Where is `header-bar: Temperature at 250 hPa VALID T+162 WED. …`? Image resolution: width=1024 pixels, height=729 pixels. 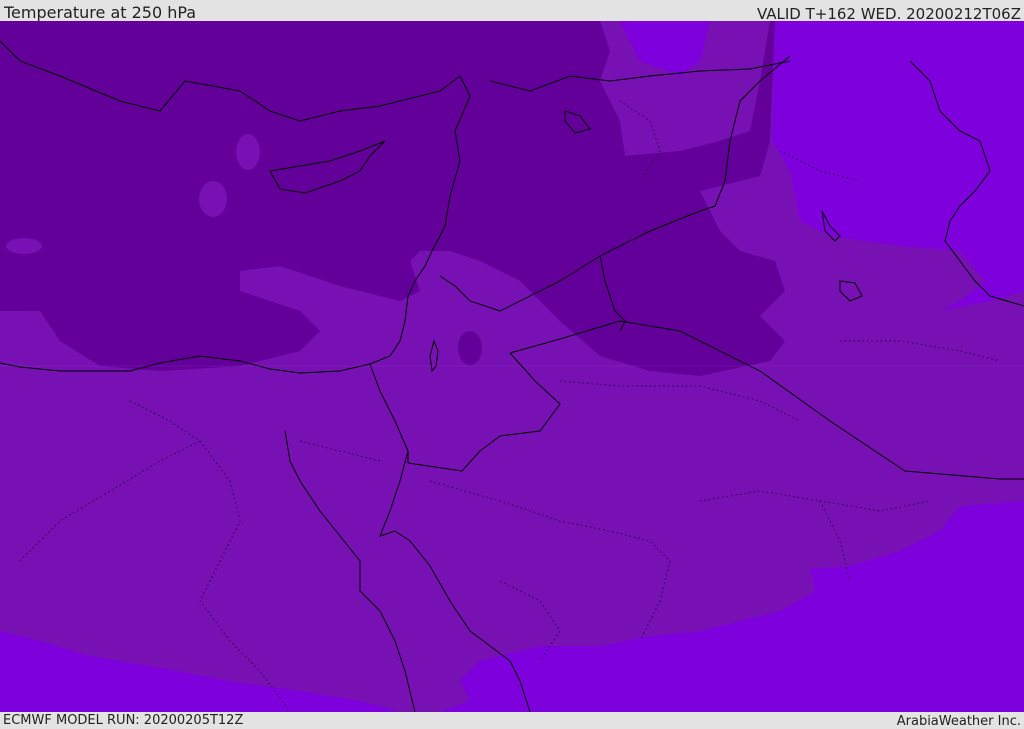 header-bar: Temperature at 250 hPa VALID T+162 WED. … is located at coordinates (512, 11).